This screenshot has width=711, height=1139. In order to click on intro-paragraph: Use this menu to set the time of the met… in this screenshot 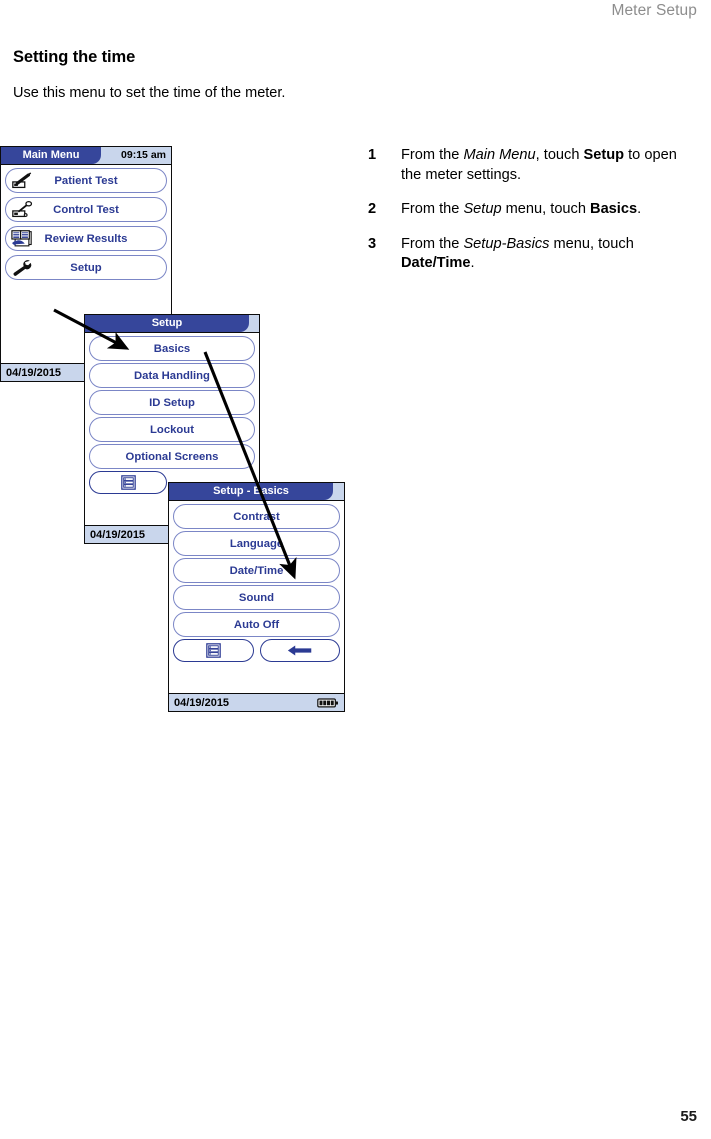, I will do `click(149, 93)`.